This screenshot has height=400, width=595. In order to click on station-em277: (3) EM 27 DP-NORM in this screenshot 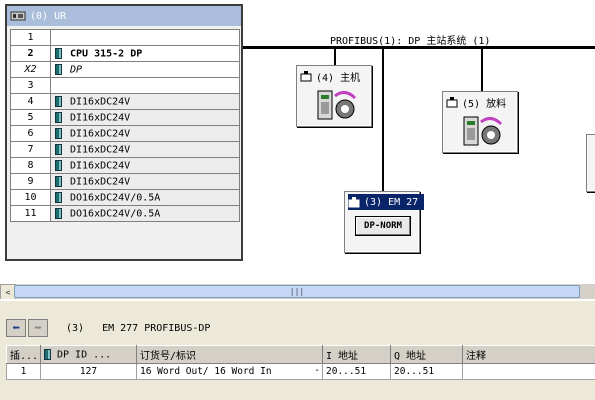, I will do `click(384, 222)`.